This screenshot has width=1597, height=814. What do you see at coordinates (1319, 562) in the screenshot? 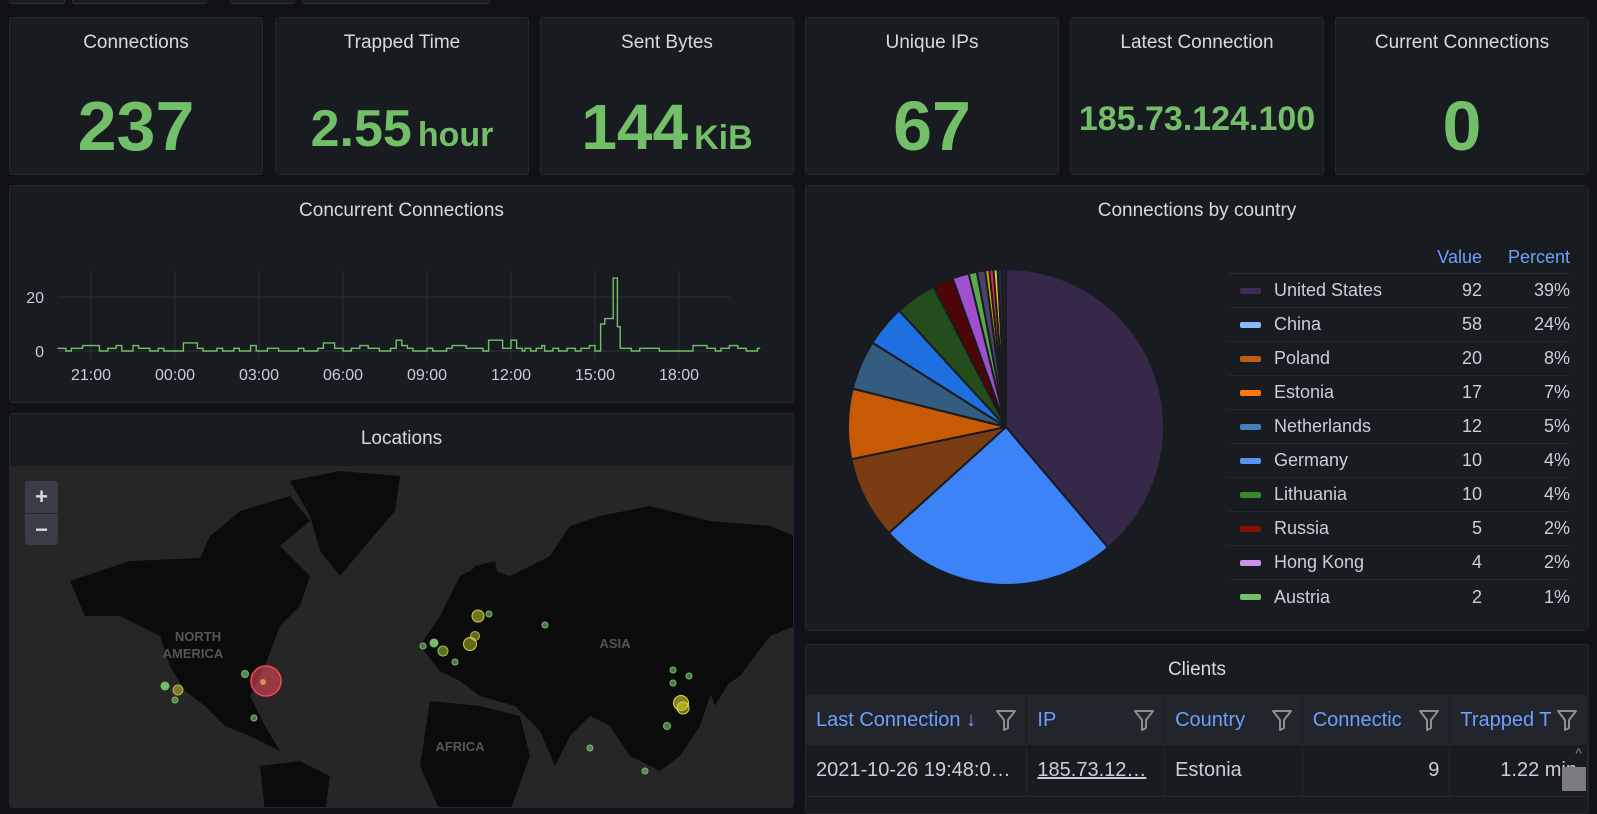
I see `legend-label: Hong Kong` at bounding box center [1319, 562].